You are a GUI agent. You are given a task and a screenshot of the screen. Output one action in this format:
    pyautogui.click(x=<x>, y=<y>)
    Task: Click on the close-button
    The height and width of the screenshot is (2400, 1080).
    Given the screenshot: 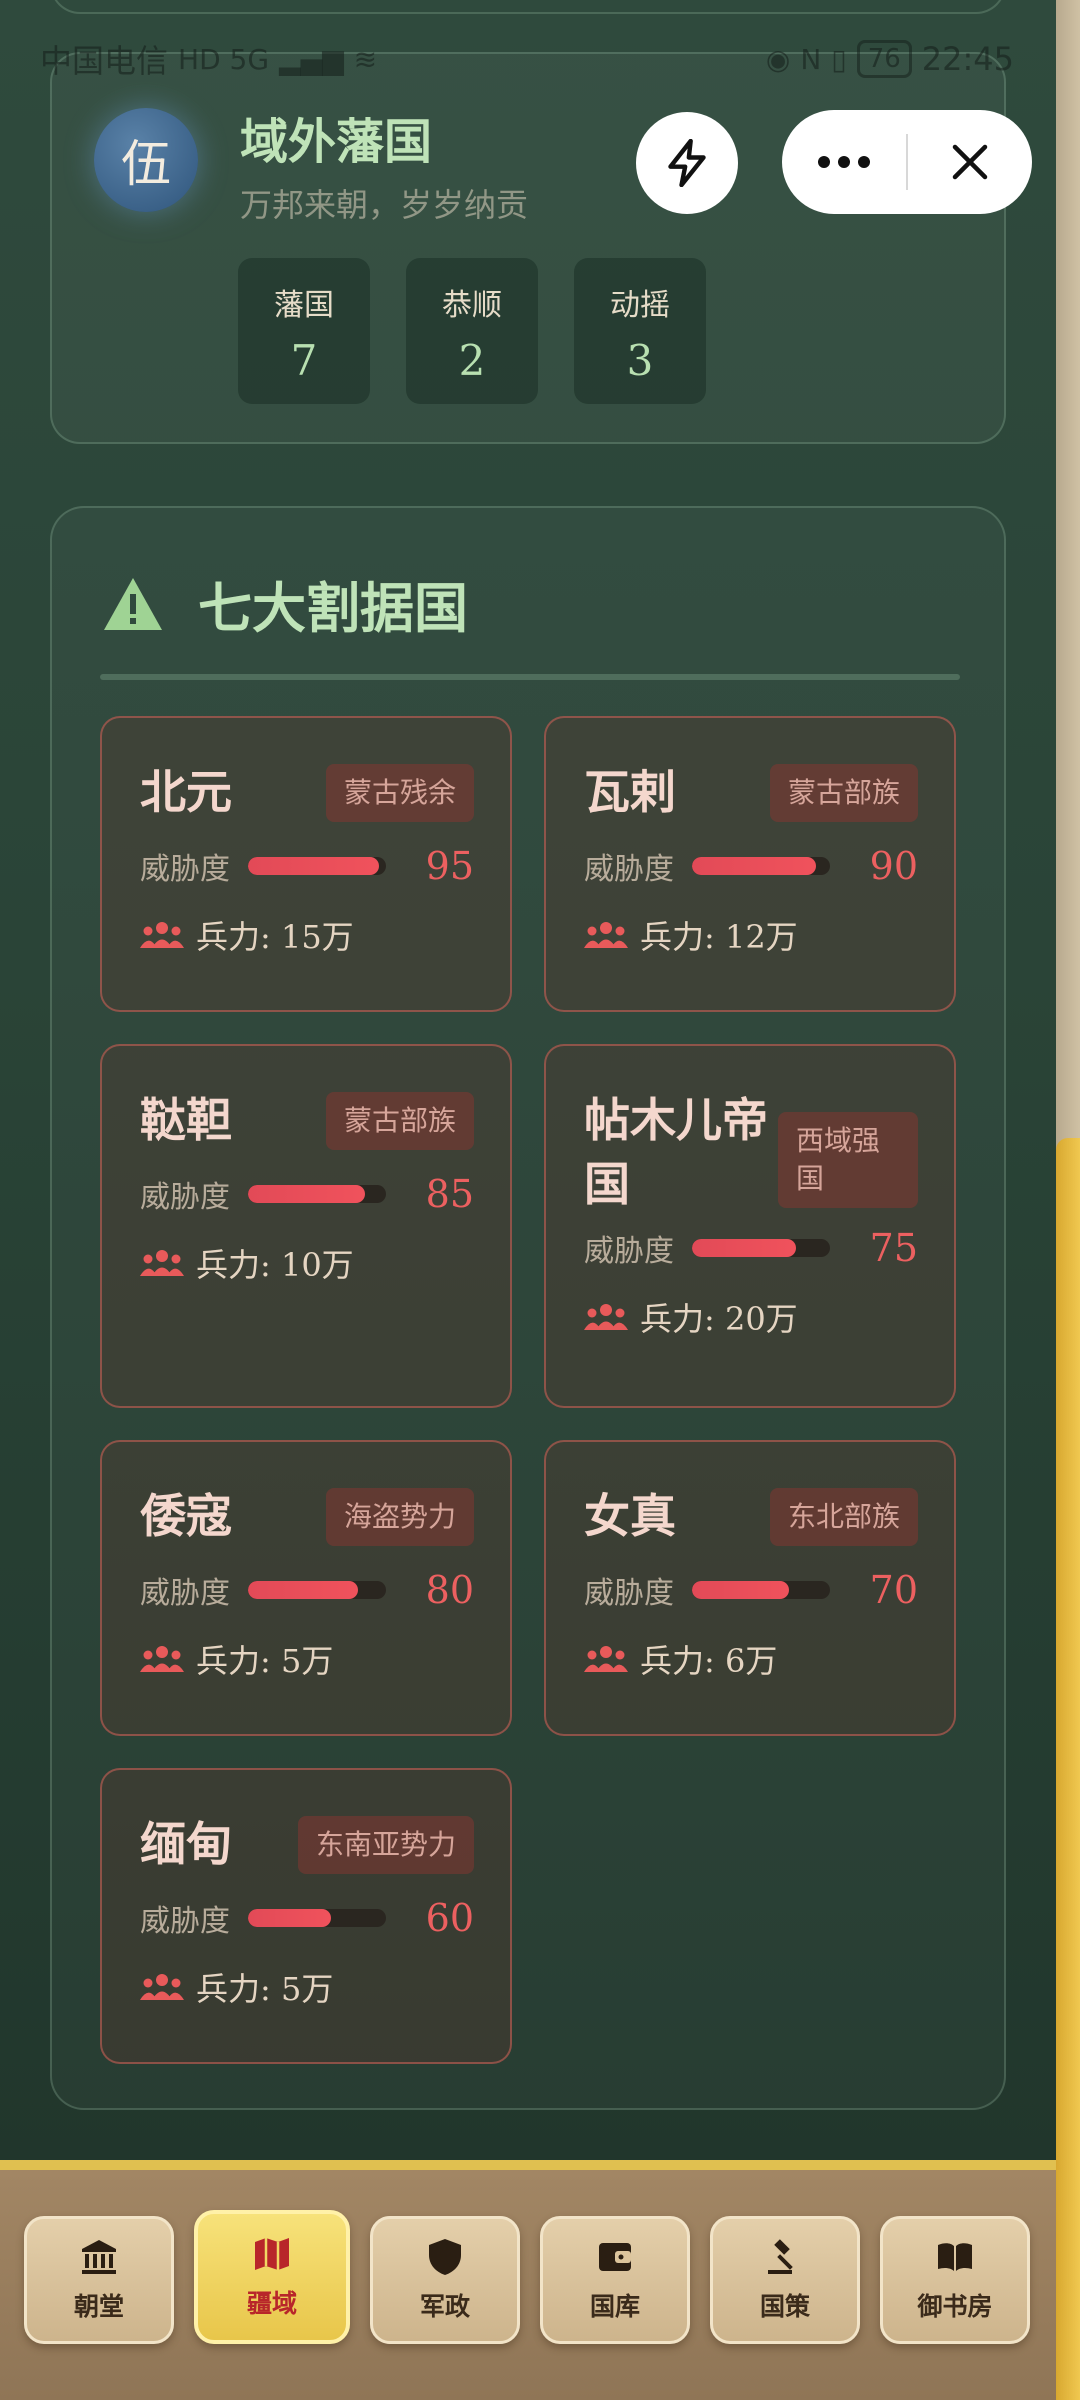 What is the action you would take?
    pyautogui.click(x=970, y=162)
    